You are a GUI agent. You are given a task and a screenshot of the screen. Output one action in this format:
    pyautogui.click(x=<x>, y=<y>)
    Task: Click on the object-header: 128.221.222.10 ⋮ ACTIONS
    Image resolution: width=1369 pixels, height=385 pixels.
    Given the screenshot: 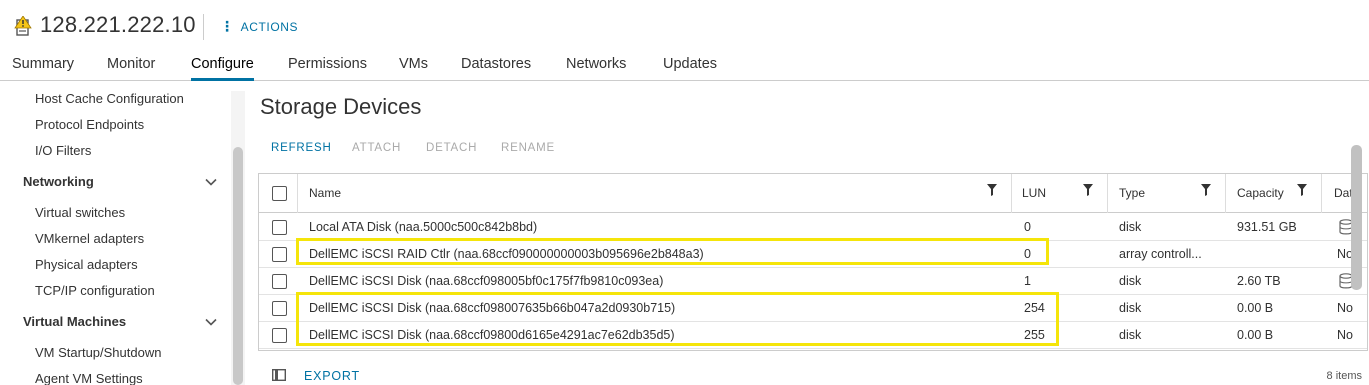 What is the action you would take?
    pyautogui.click(x=684, y=26)
    